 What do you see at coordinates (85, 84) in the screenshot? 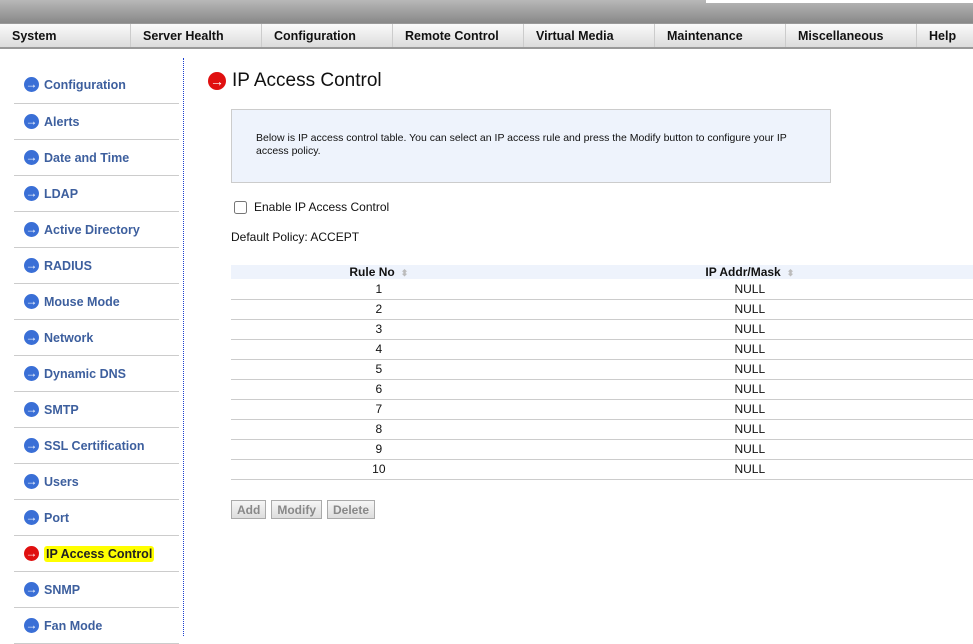
I see `sidebar-item-label: Configuration` at bounding box center [85, 84].